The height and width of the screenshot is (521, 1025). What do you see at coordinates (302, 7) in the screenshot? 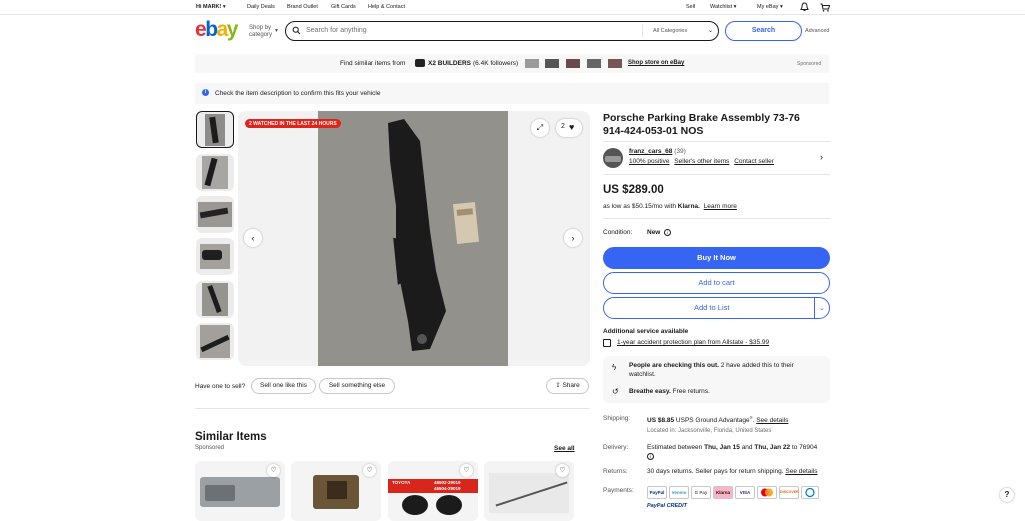
I see `brand-outlet-link: Brand Outlet` at bounding box center [302, 7].